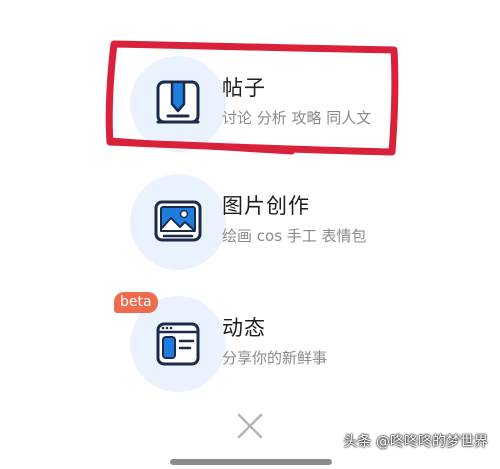  Describe the element at coordinates (297, 118) in the screenshot. I see `item-subtitle: 讨论 分析 攻略 同人文` at that location.